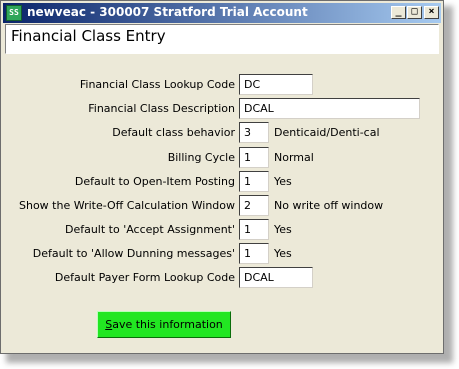 Image resolution: width=459 pixels, height=369 pixels. I want to click on dunning-input: 1, so click(254, 253).